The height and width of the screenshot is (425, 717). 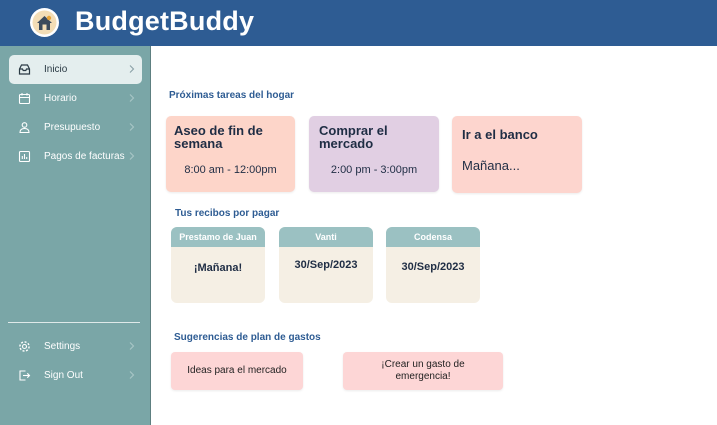 I want to click on bill-card: Prestamo de Juan ¡Mañana!, so click(x=218, y=265).